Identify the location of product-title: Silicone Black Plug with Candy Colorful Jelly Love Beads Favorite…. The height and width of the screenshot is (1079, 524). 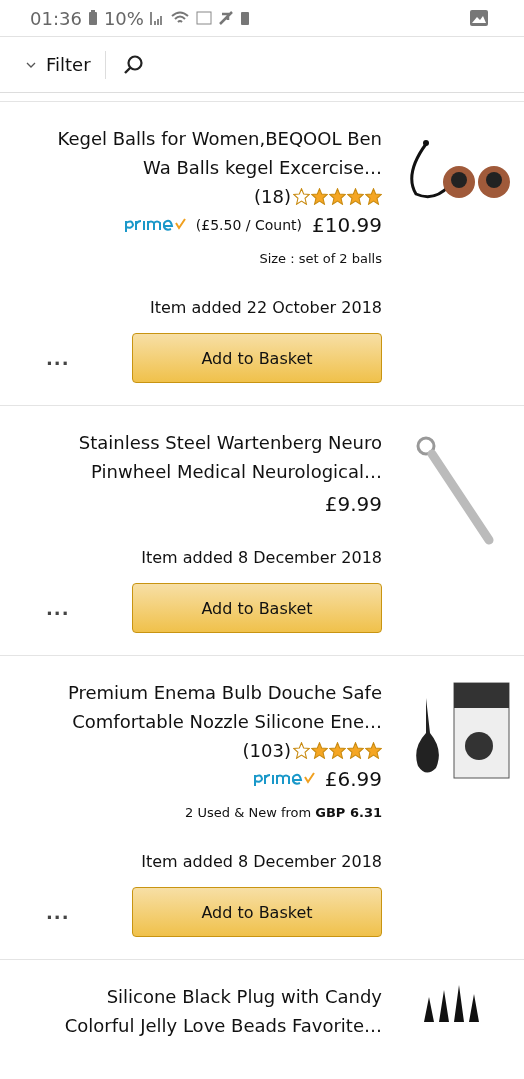
(217, 1011).